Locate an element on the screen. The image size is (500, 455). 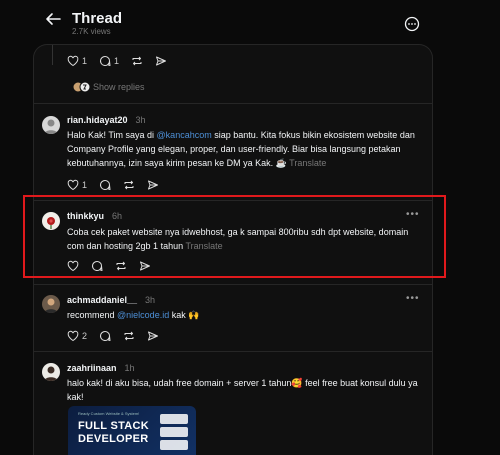
like-count: 2 is located at coordinates (85, 336).